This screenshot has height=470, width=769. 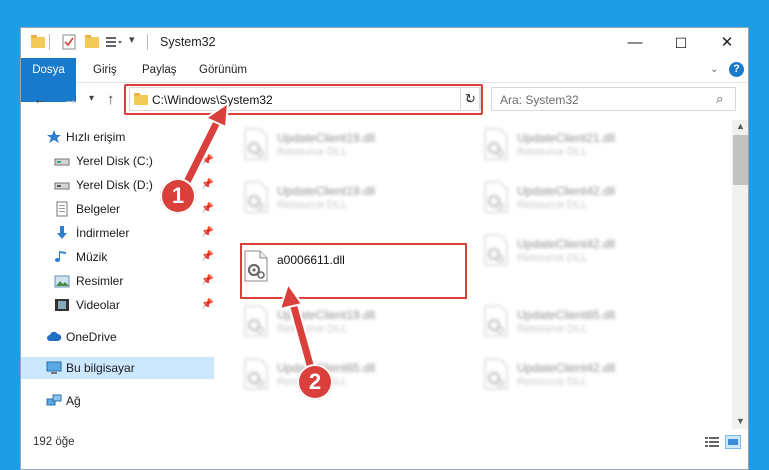 What do you see at coordinates (384, 442) in the screenshot?
I see `status-bar: 192 öğe` at bounding box center [384, 442].